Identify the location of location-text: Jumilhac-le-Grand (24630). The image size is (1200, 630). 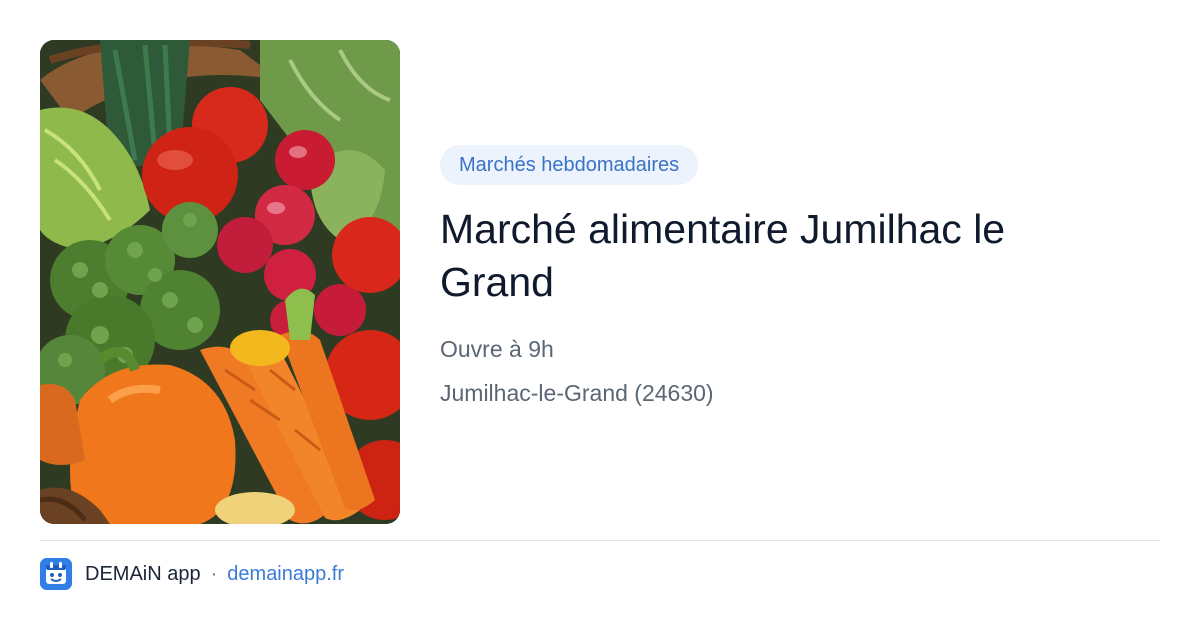
(577, 393).